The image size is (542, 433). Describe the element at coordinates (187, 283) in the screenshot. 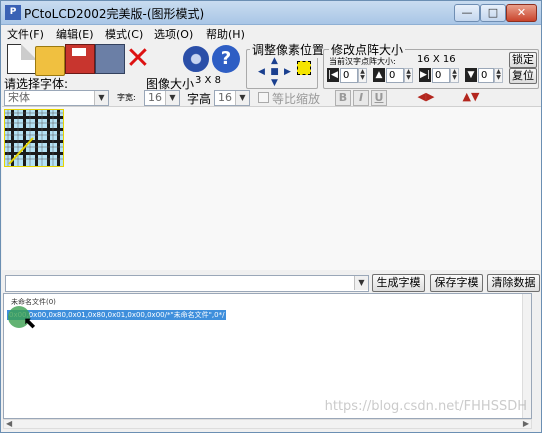

I see `output-format-select: ▼` at that location.